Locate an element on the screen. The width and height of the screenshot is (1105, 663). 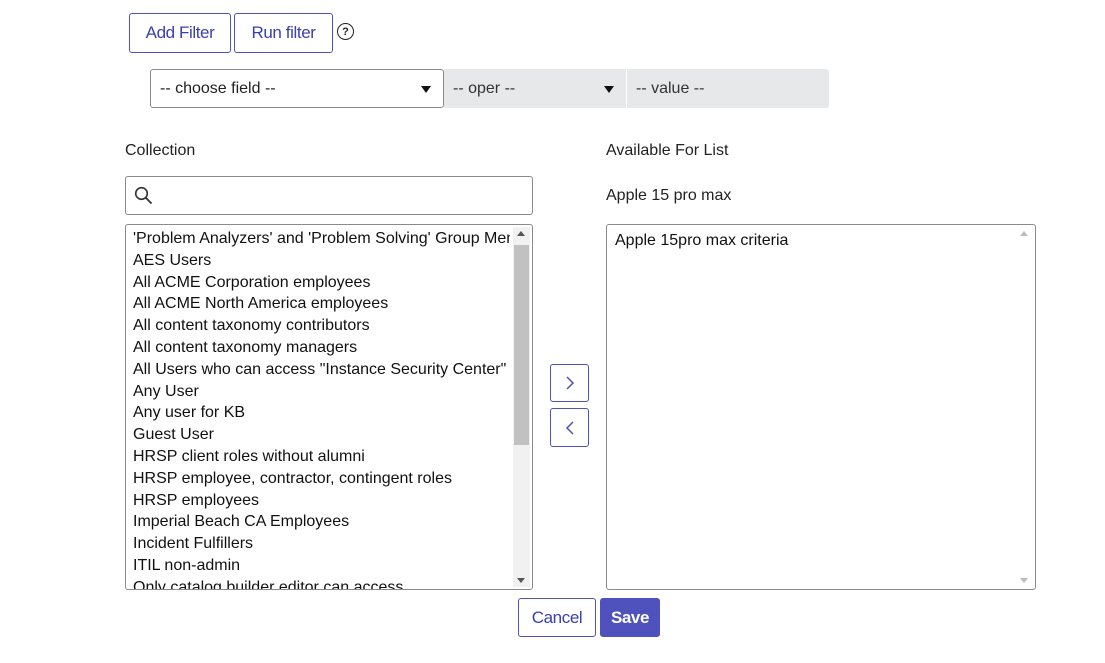
cancel-button: Cancel is located at coordinates (557, 617).